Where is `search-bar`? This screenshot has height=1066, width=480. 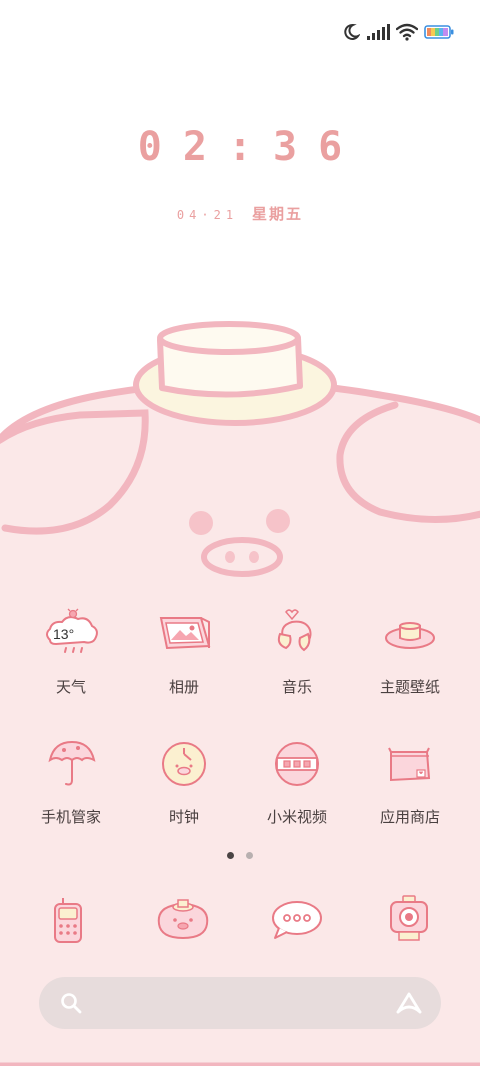 search-bar is located at coordinates (240, 1003).